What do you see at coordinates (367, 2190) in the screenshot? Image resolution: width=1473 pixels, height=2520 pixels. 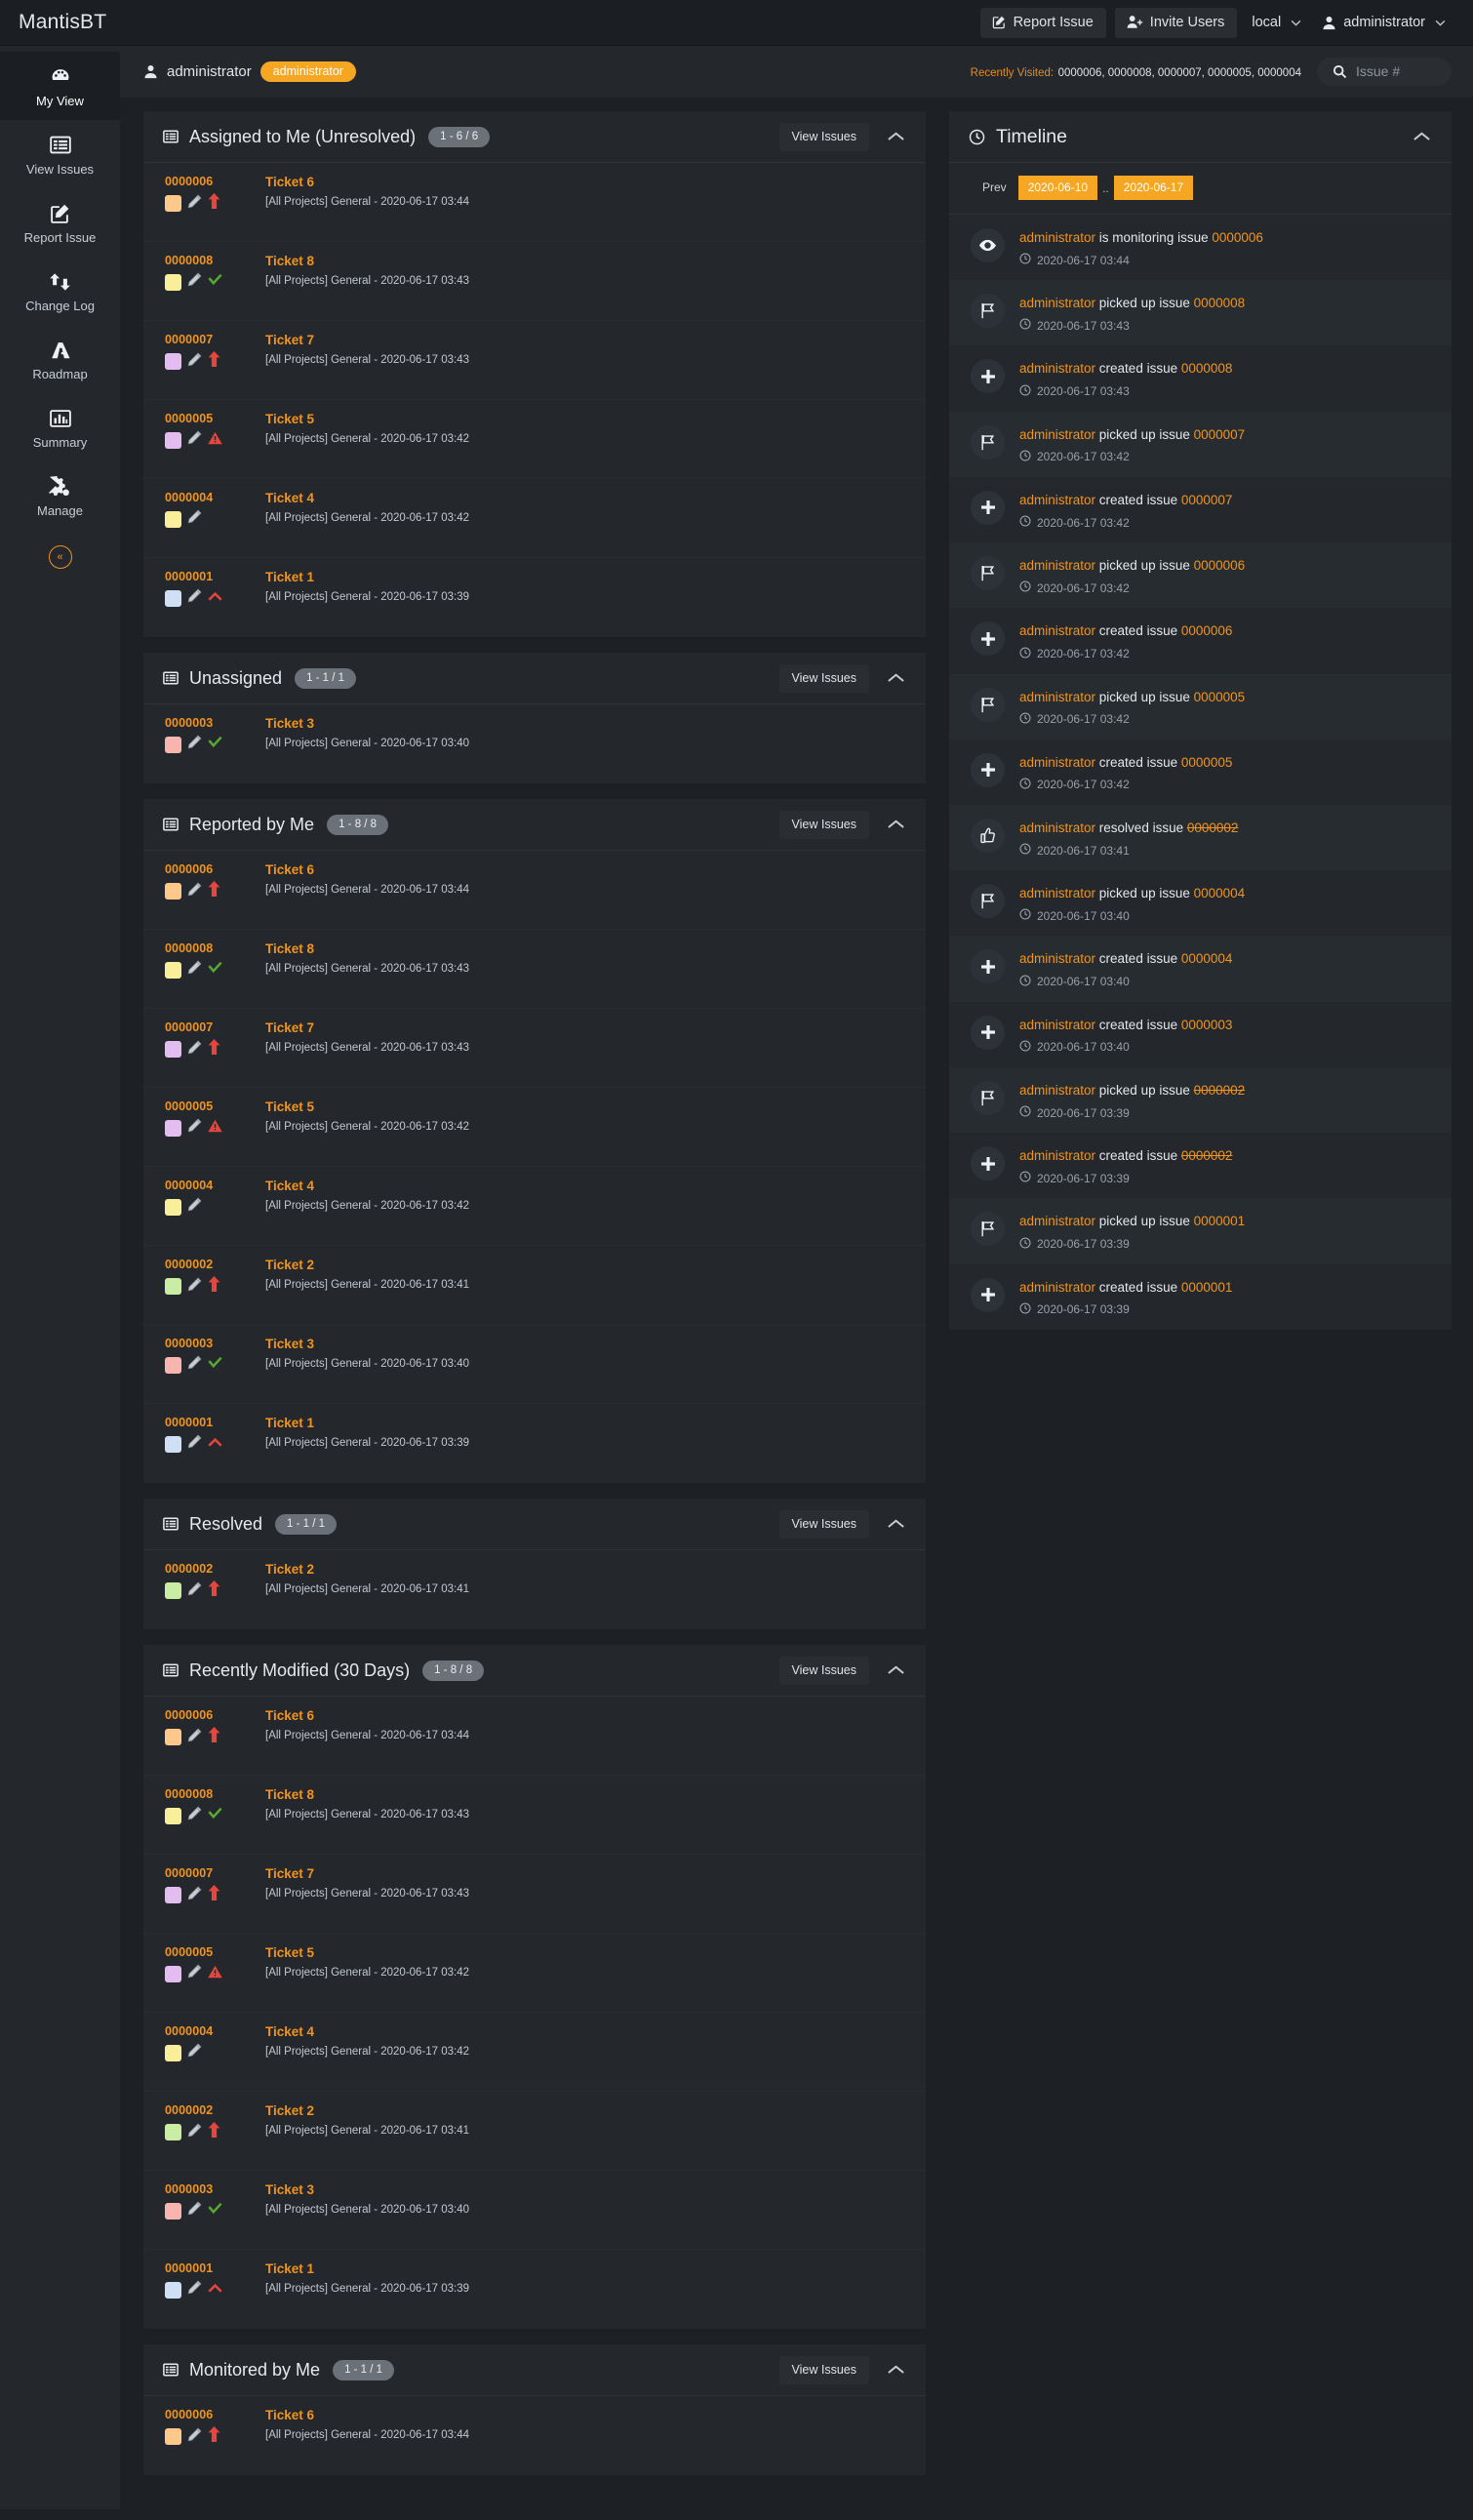 I see `issue-title-link: Ticket 3` at bounding box center [367, 2190].